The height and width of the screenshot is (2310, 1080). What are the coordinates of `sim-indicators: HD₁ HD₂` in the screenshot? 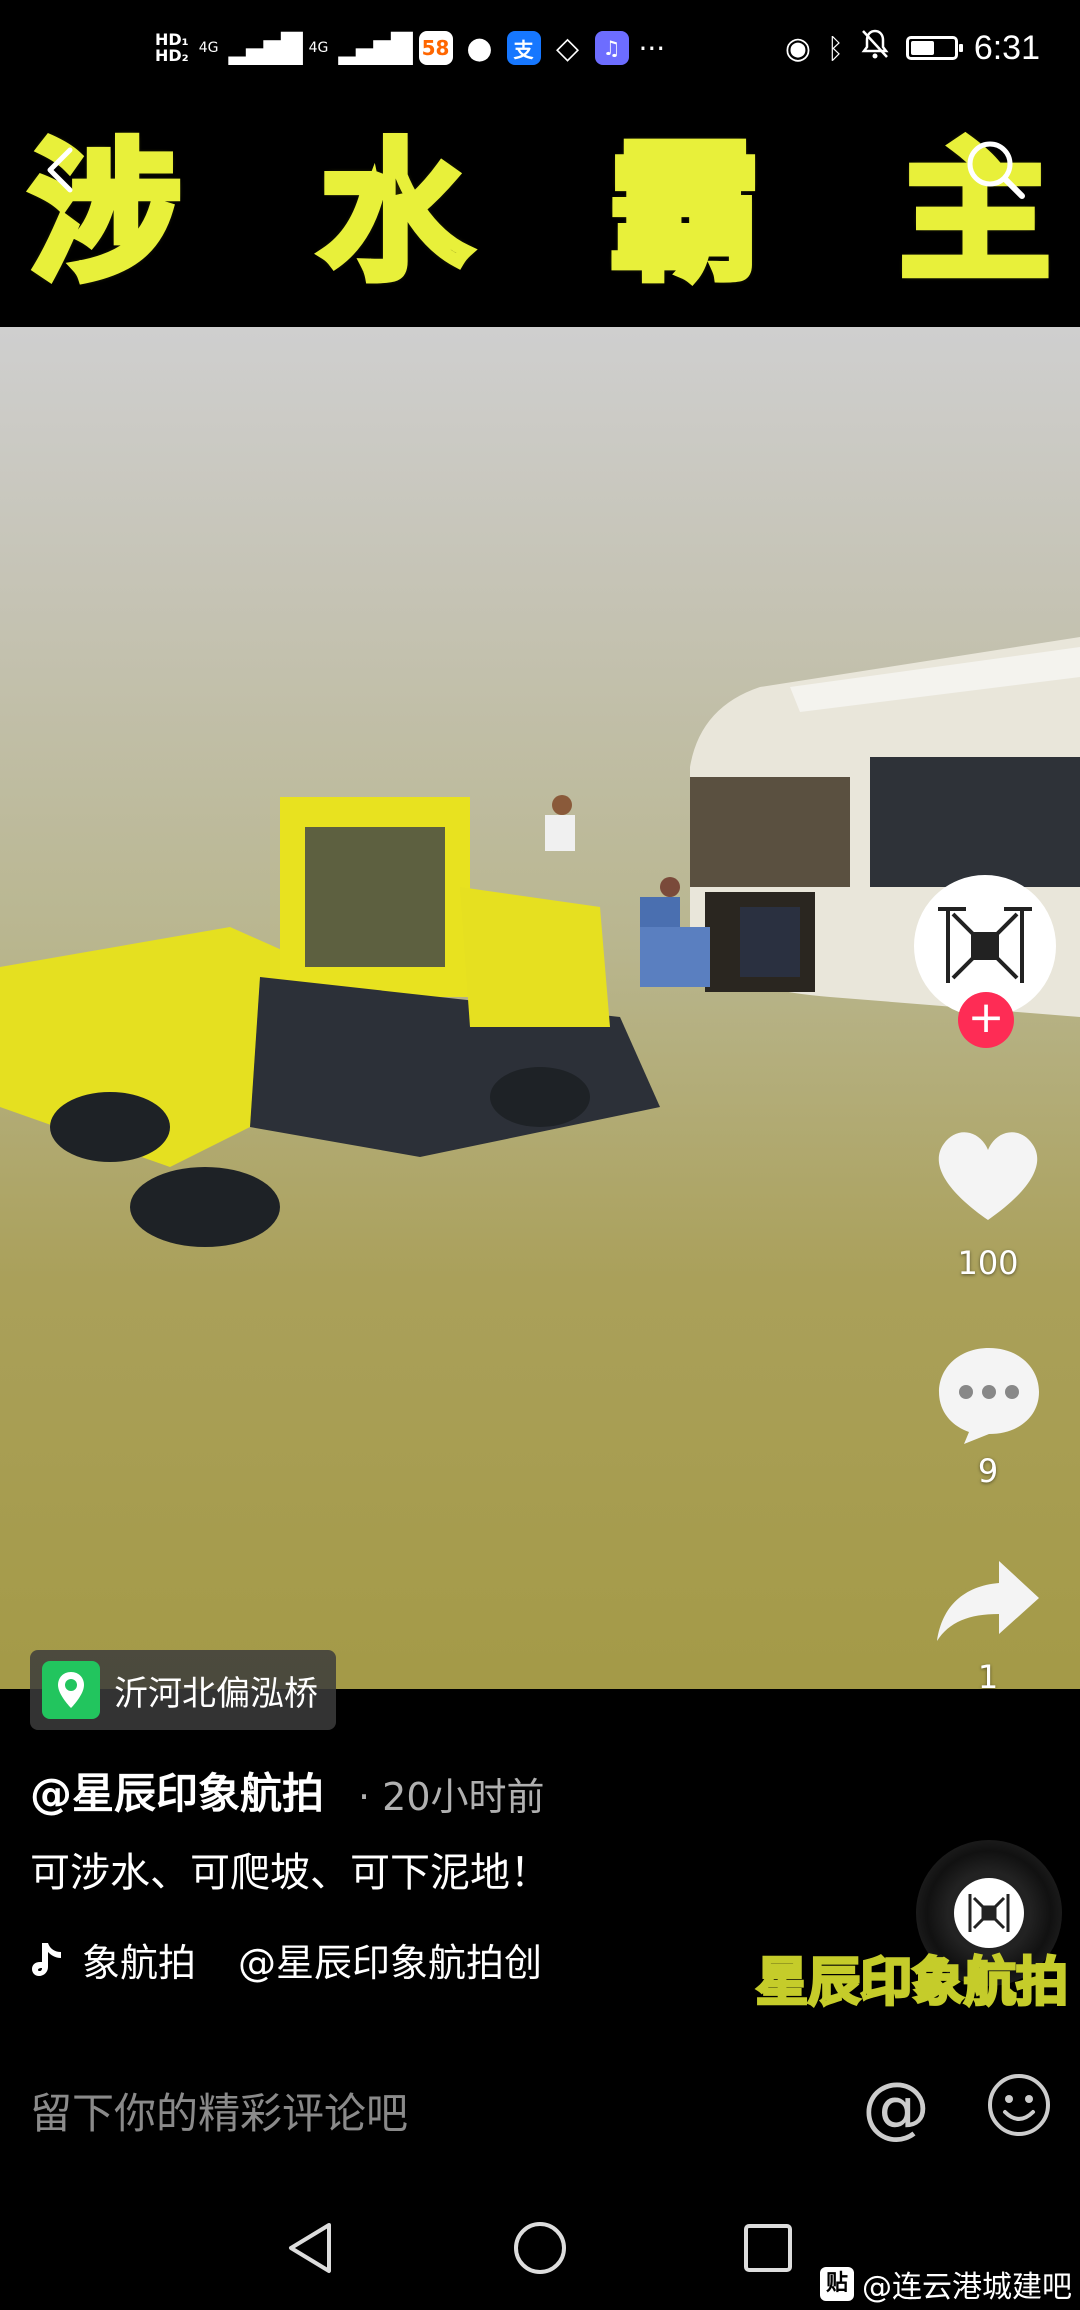 It's located at (172, 48).